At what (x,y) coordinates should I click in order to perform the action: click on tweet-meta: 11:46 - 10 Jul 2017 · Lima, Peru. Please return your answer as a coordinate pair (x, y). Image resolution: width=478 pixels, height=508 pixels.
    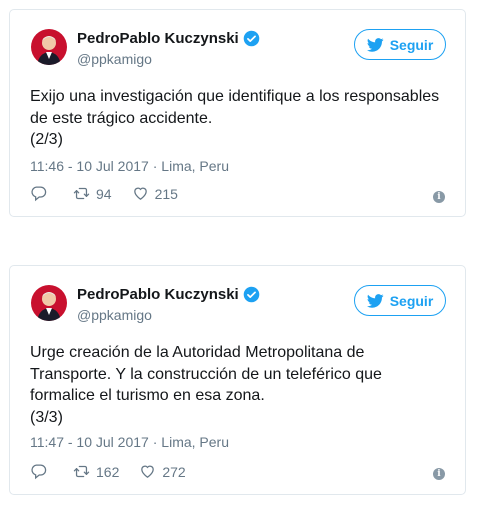
    Looking at the image, I should click on (129, 166).